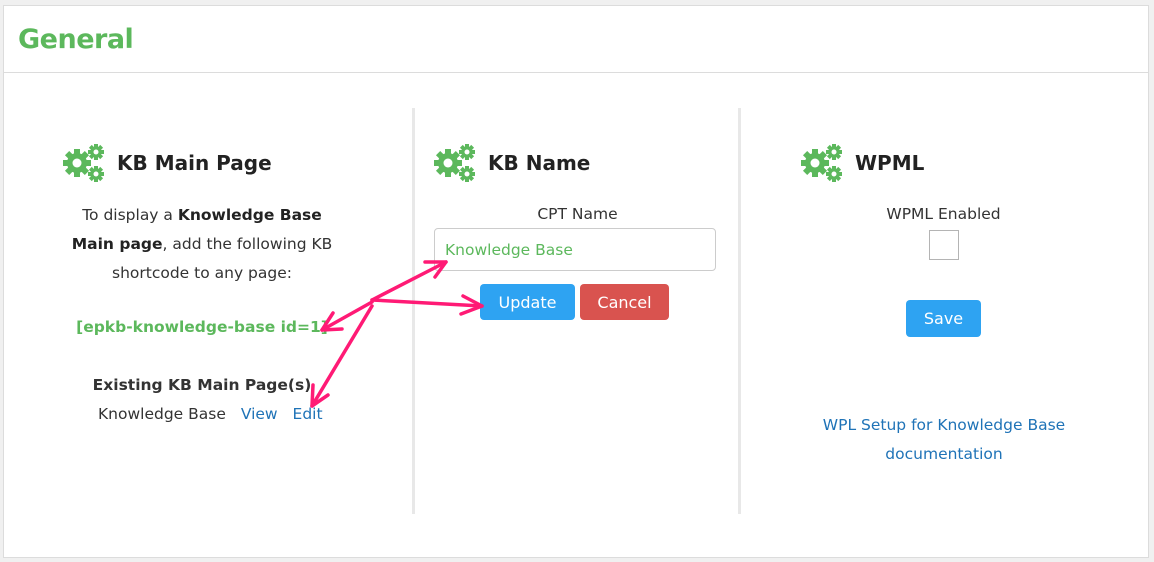 The height and width of the screenshot is (562, 1154). I want to click on wpml-enabled-label: WPML Enabled, so click(943, 214).